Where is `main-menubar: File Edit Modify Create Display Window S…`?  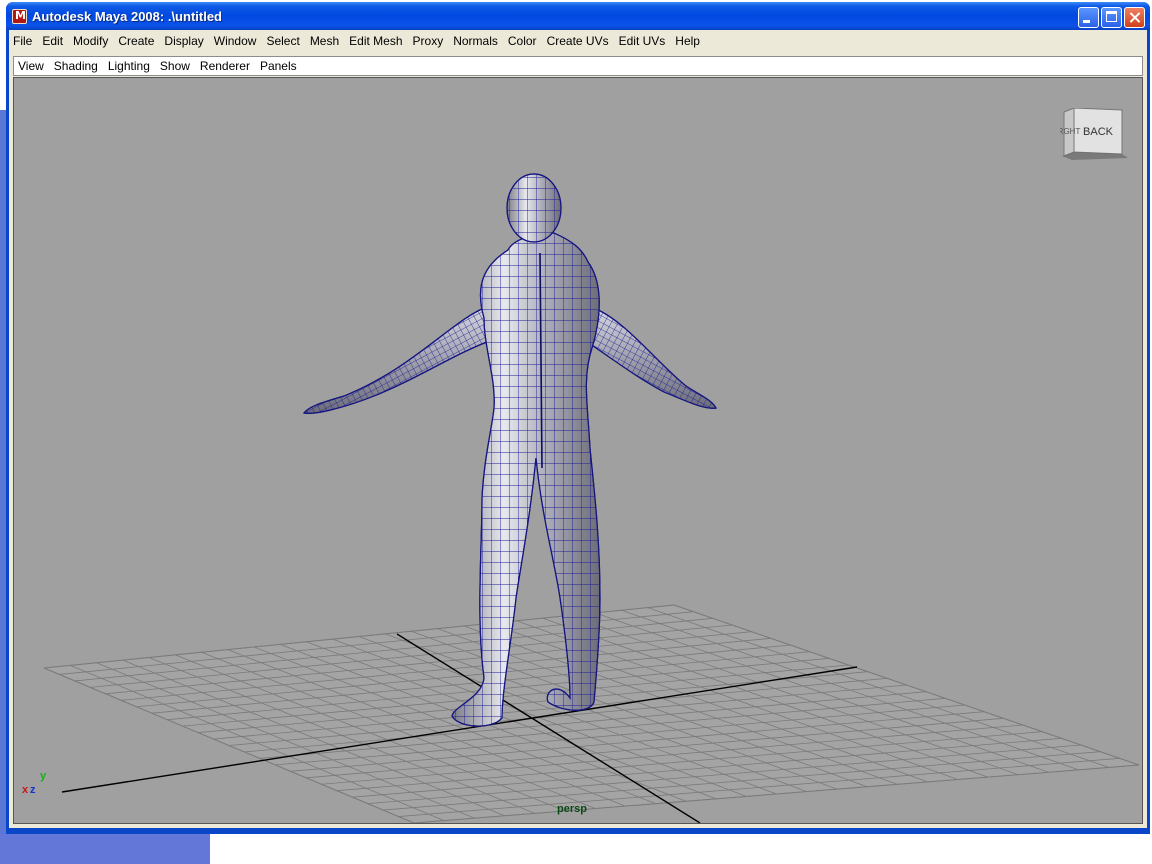
main-menubar: File Edit Modify Create Display Window S… is located at coordinates (578, 41).